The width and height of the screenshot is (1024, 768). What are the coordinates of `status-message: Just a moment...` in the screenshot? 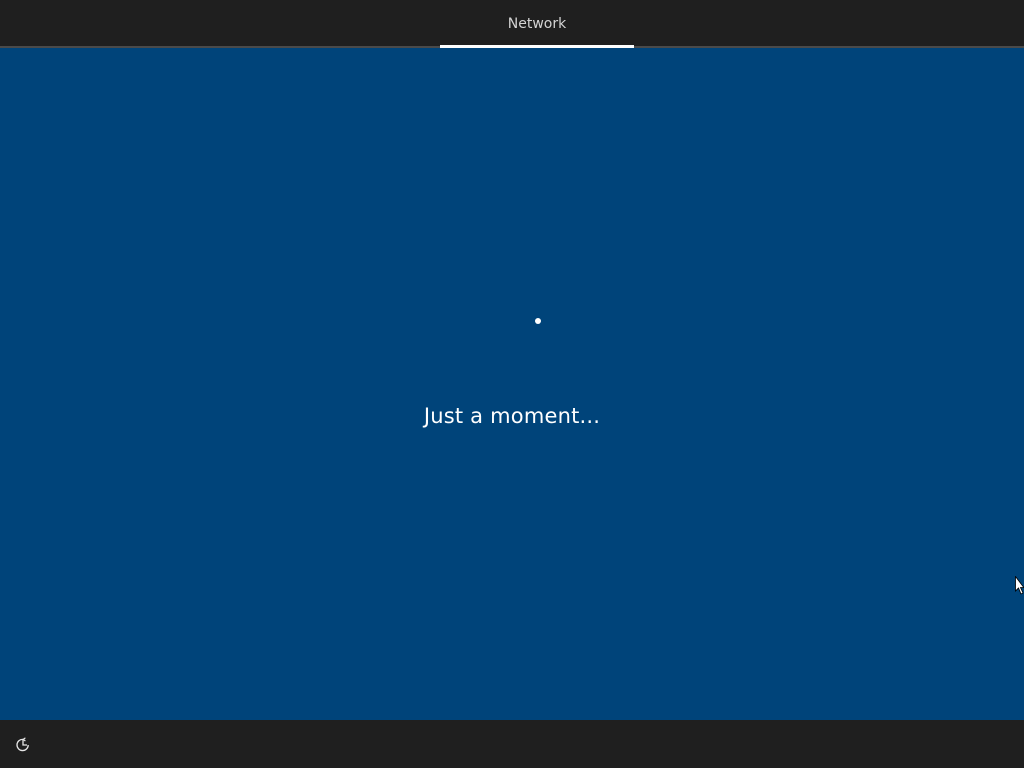 It's located at (512, 416).